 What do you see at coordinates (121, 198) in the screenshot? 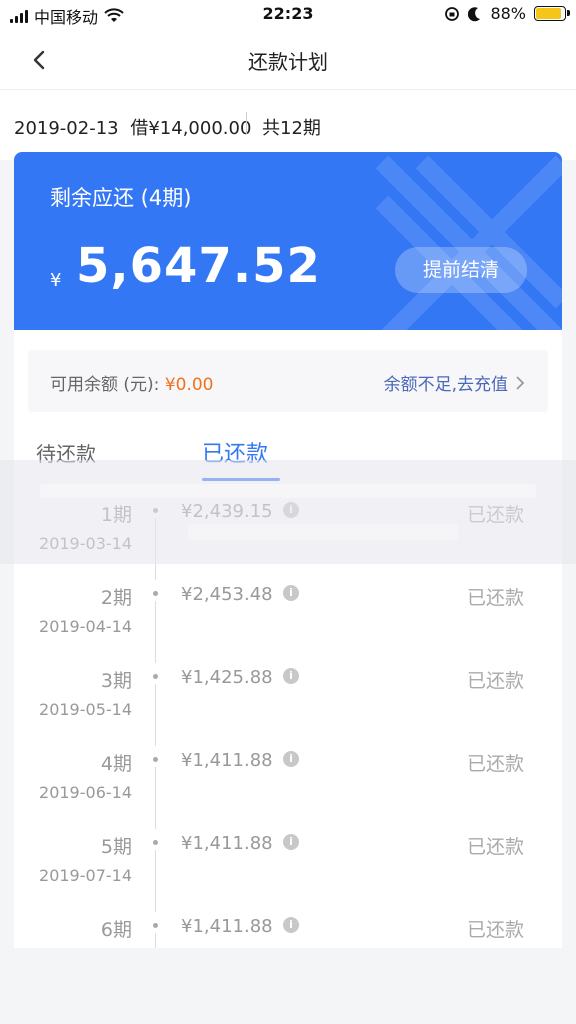
I see `remaining-label: 剩余应还 (4期)` at bounding box center [121, 198].